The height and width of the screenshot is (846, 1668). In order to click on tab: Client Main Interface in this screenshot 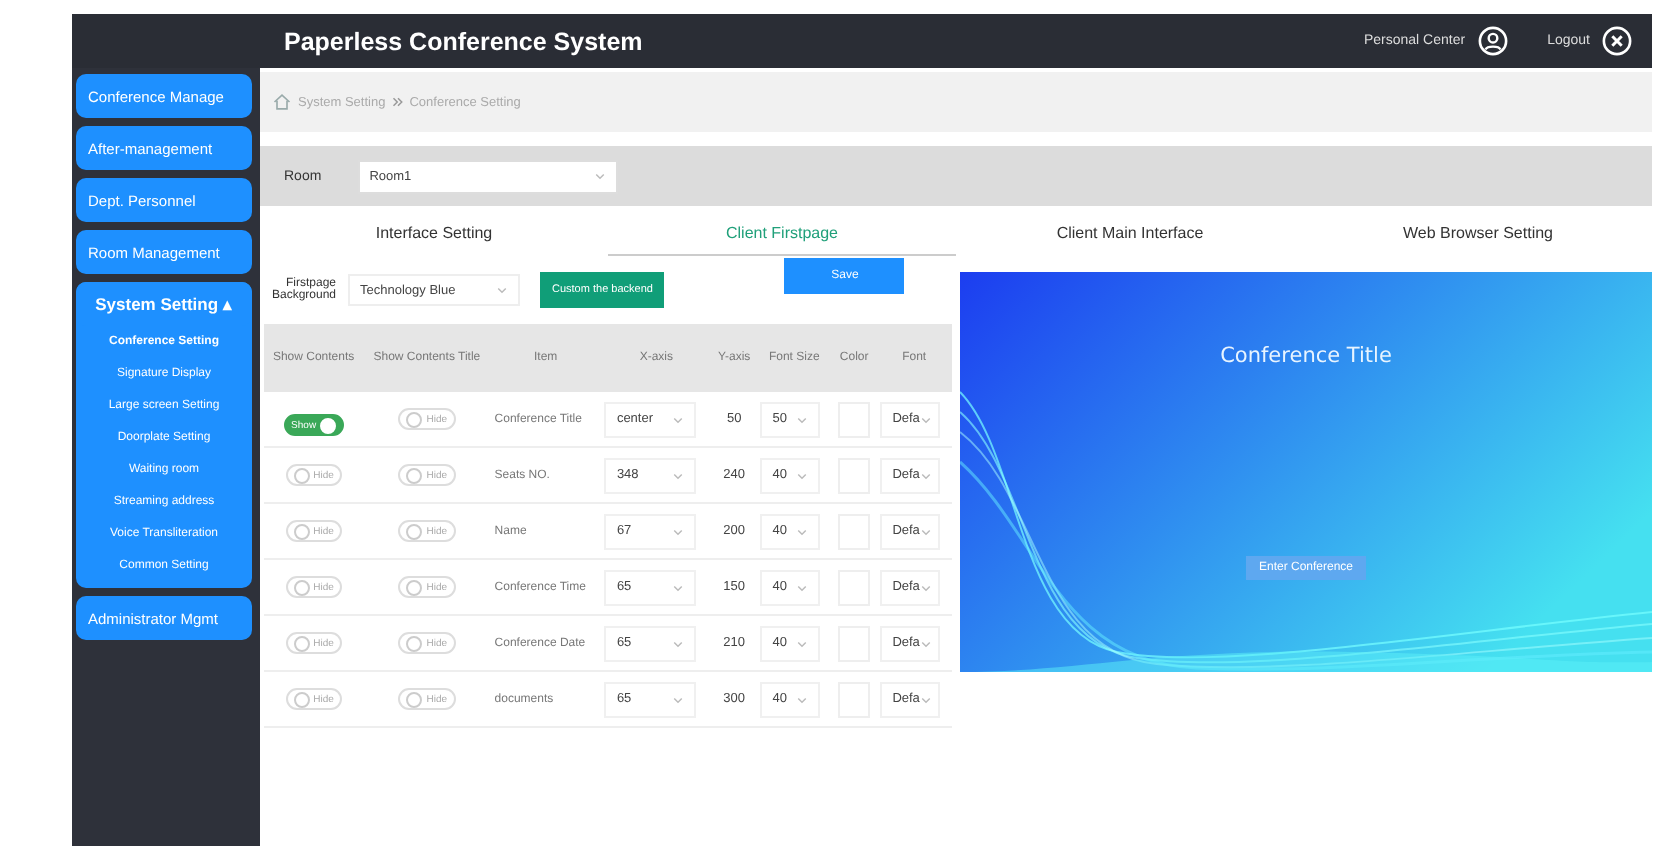, I will do `click(1130, 234)`.